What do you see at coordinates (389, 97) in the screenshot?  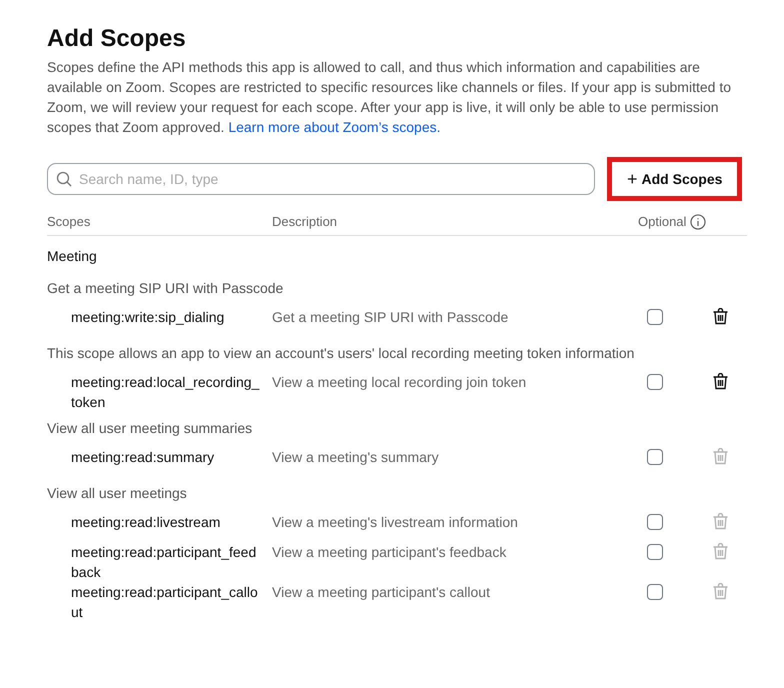 I see `intro-paragraph: Scopes define the API methods this app is allowed to call, and thus which information and capabilities are available on Zoom. Scopes are restricted to specific resources like channels or files. If your app is submitted to Zoom, we will review your request for each scope. After your app is live, it will only be able to use permission scopes that Zoom approved. Learn more about Zoom’s scopes.` at bounding box center [389, 97].